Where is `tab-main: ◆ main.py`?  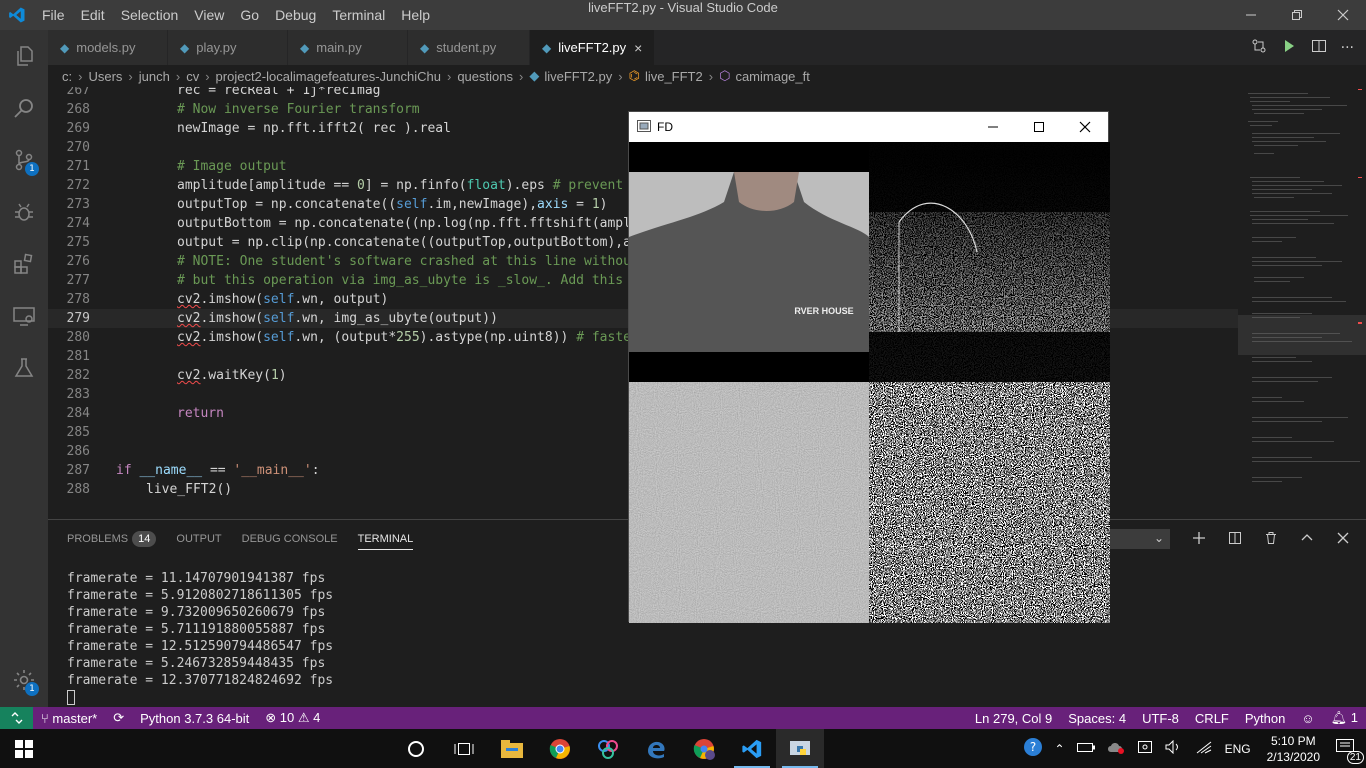 tab-main: ◆ main.py is located at coordinates (348, 47).